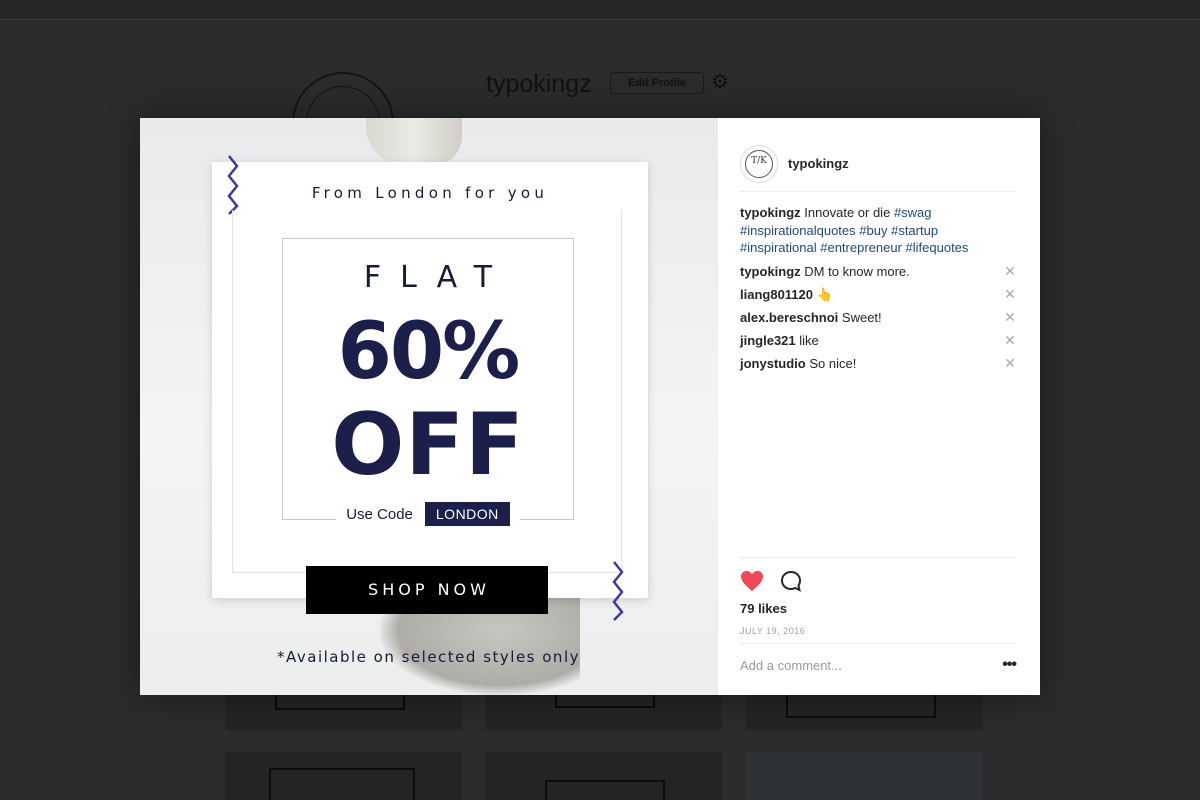 Image resolution: width=1200 pixels, height=800 pixels. What do you see at coordinates (618, 591) in the screenshot?
I see `zigzag-decoration` at bounding box center [618, 591].